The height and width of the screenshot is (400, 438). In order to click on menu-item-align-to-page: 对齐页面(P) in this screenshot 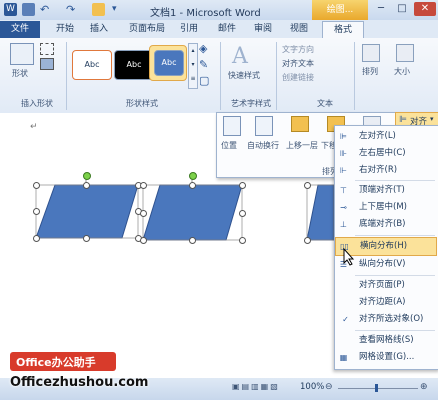, I will do `click(386, 285)`.